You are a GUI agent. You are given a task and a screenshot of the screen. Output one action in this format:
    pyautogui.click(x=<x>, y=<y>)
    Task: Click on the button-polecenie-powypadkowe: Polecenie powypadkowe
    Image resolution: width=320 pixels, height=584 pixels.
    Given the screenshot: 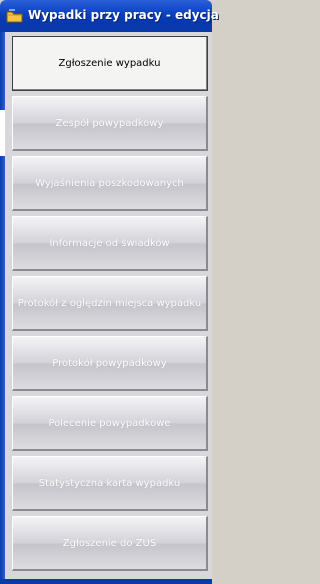 What is the action you would take?
    pyautogui.click(x=110, y=423)
    